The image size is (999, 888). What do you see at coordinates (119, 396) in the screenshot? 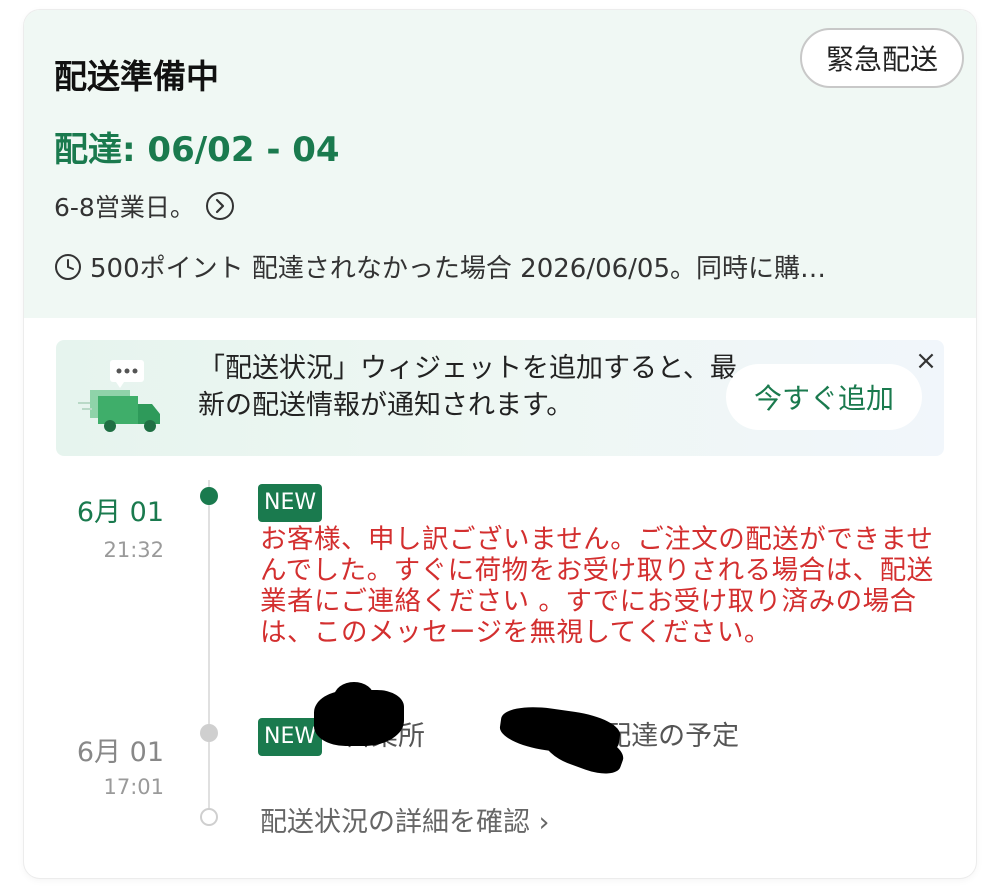
I see `delivery-truck-icon` at bounding box center [119, 396].